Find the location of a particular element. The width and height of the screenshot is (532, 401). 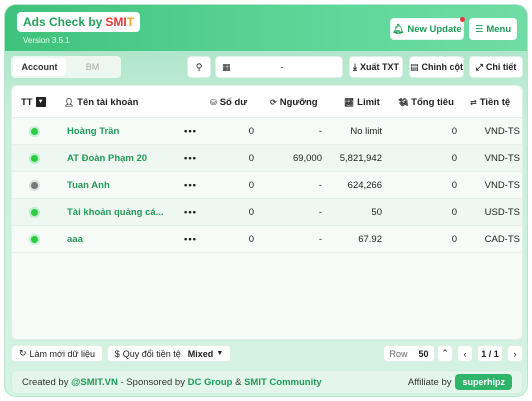

convert-label: Quy đổi tiền tệ is located at coordinates (151, 353).